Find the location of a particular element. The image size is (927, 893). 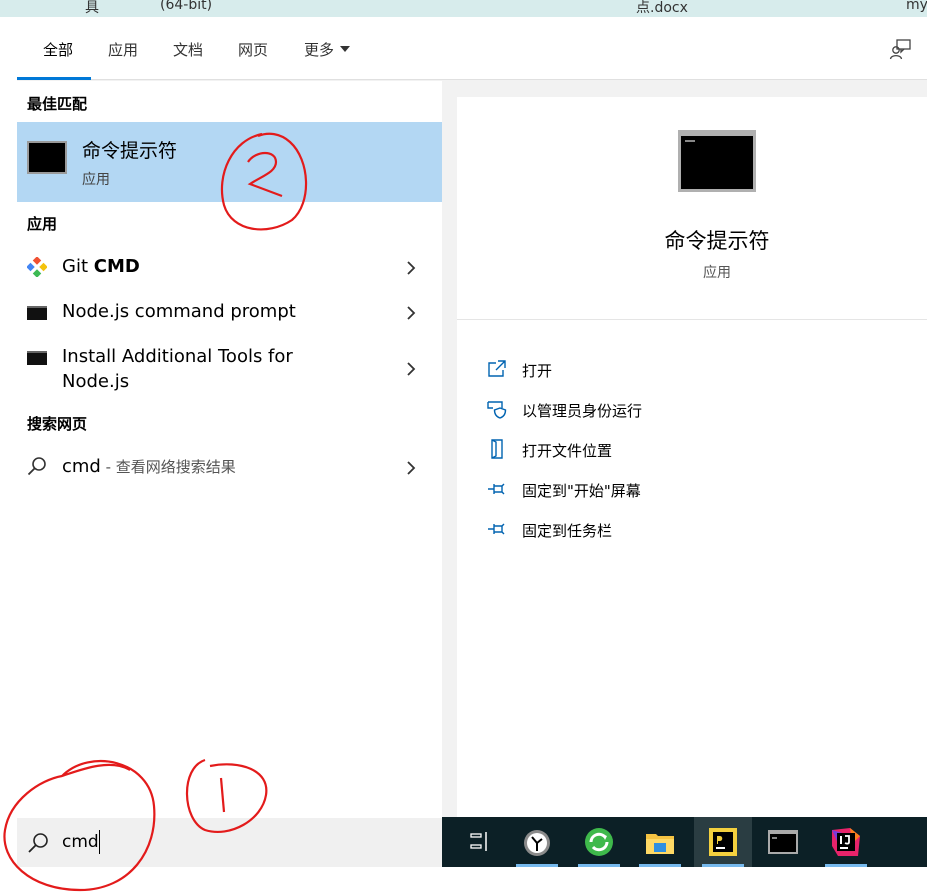

details-subtitle: 应用 is located at coordinates (717, 273).